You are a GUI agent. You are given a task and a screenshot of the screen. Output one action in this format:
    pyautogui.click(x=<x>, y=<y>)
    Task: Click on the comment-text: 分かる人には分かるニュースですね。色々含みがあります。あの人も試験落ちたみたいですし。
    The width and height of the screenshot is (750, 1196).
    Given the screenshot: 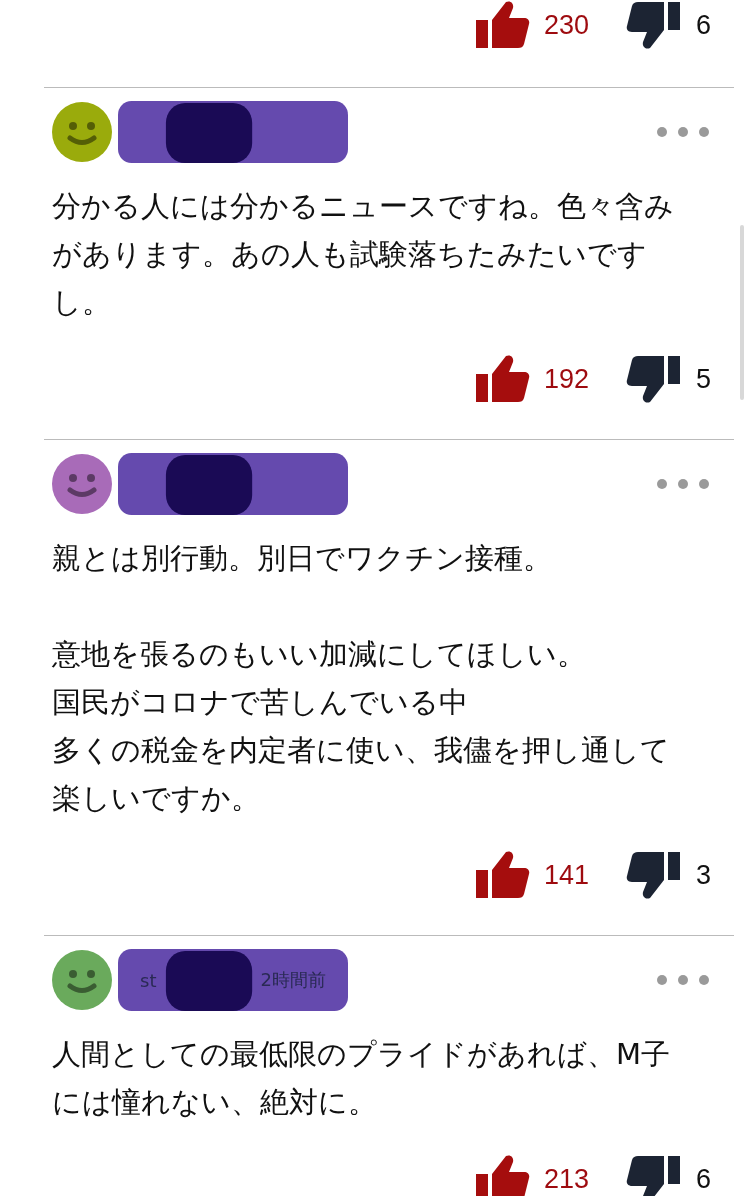 What is the action you would take?
    pyautogui.click(x=363, y=254)
    